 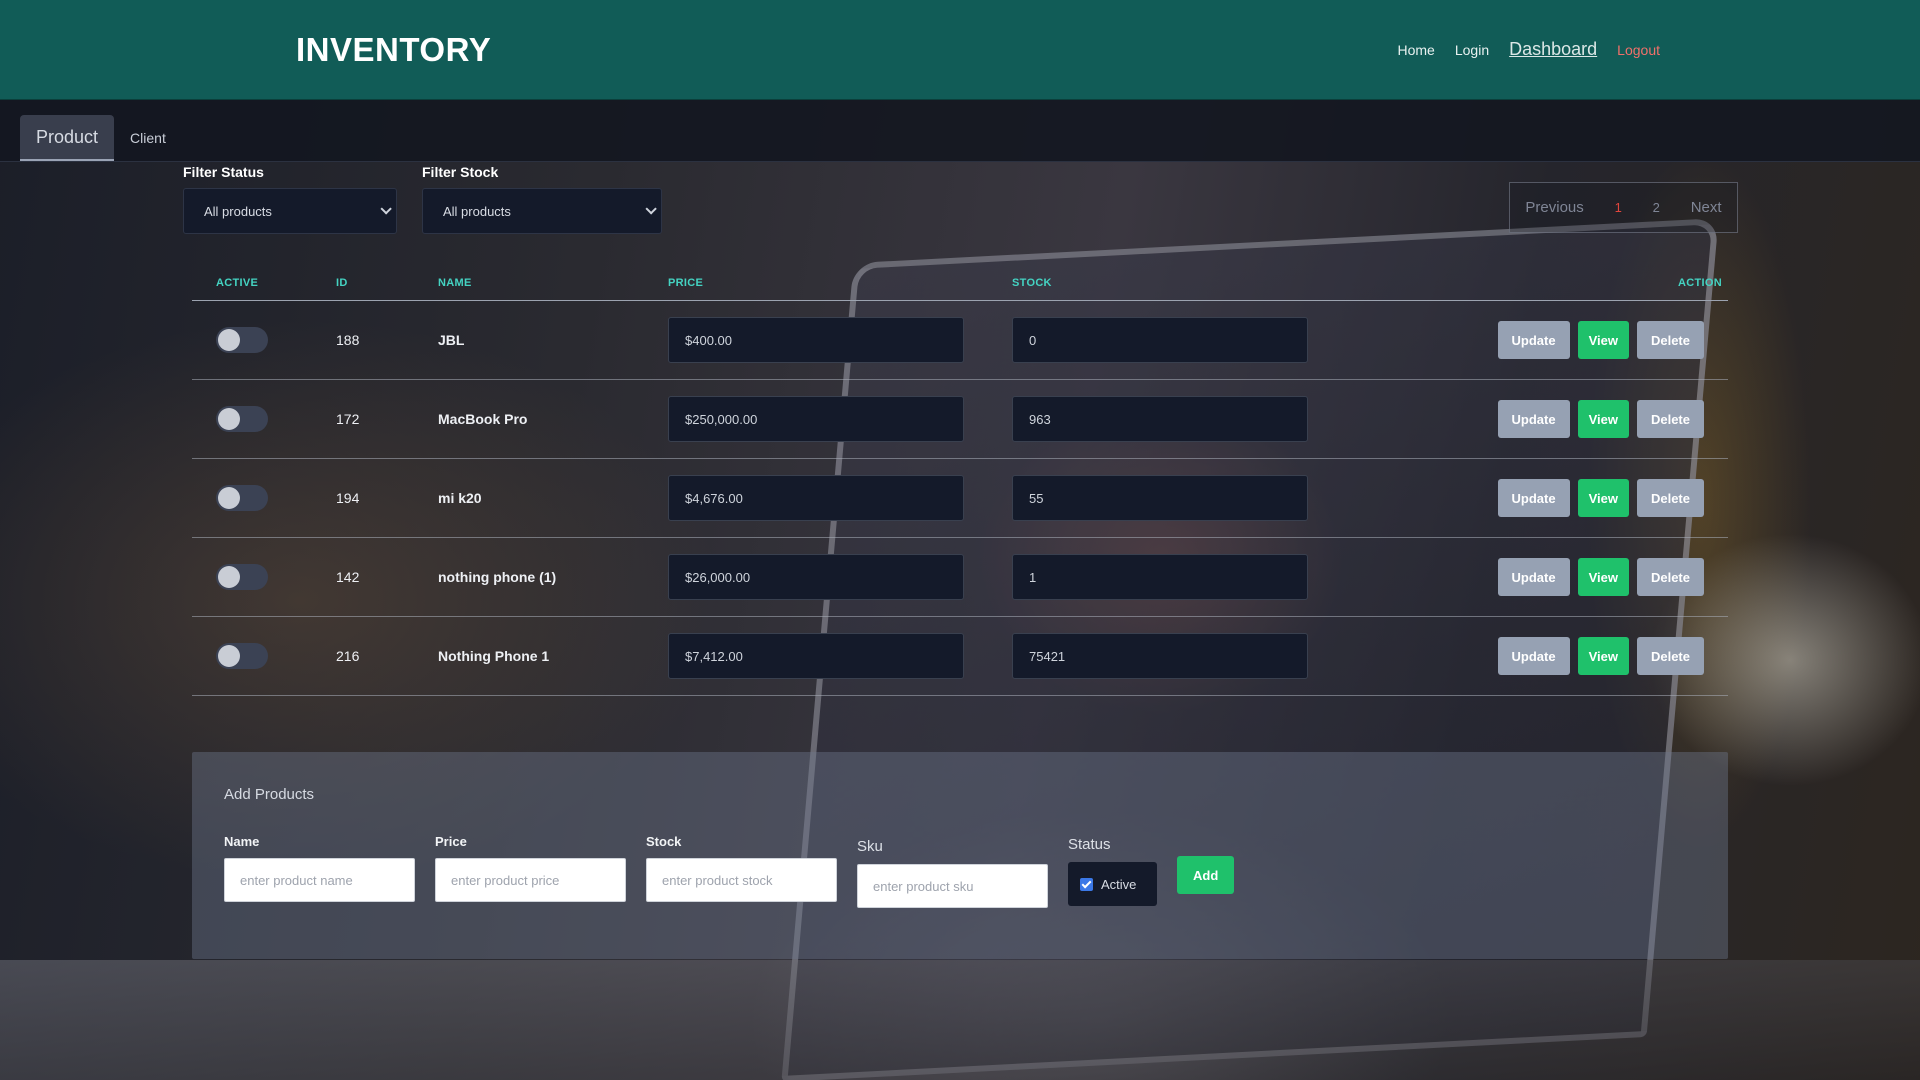 I want to click on table-header: ACTIVE ID NAME PRICE STOCK ACTION, so click(x=960, y=283).